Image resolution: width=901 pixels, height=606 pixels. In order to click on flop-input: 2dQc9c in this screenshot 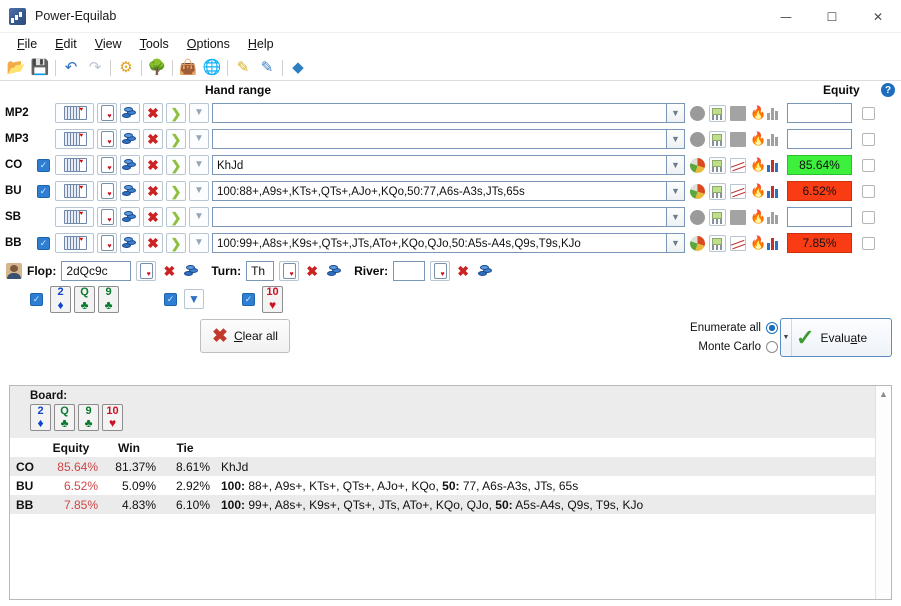, I will do `click(96, 271)`.